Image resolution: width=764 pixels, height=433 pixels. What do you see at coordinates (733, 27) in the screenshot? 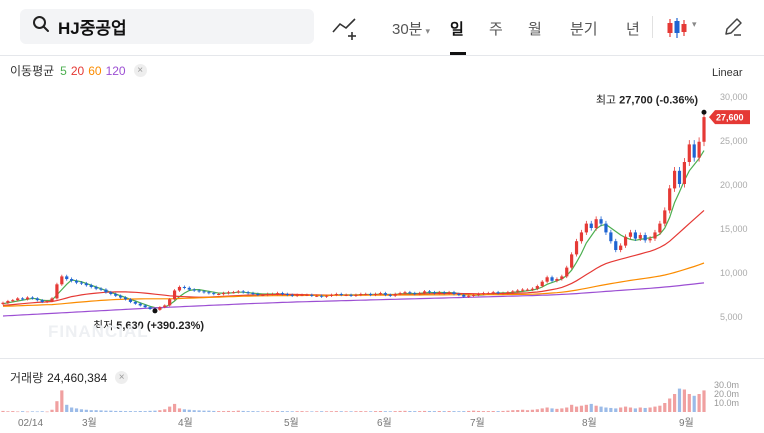
I see `pencil-icon` at bounding box center [733, 27].